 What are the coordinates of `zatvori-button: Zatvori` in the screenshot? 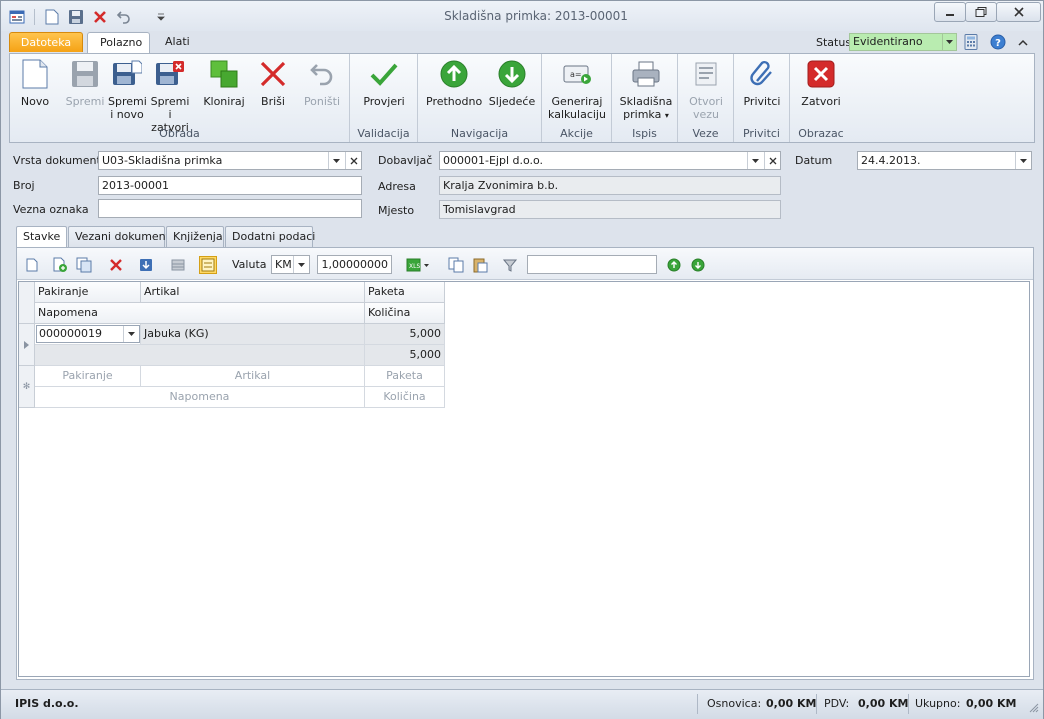 It's located at (821, 83).